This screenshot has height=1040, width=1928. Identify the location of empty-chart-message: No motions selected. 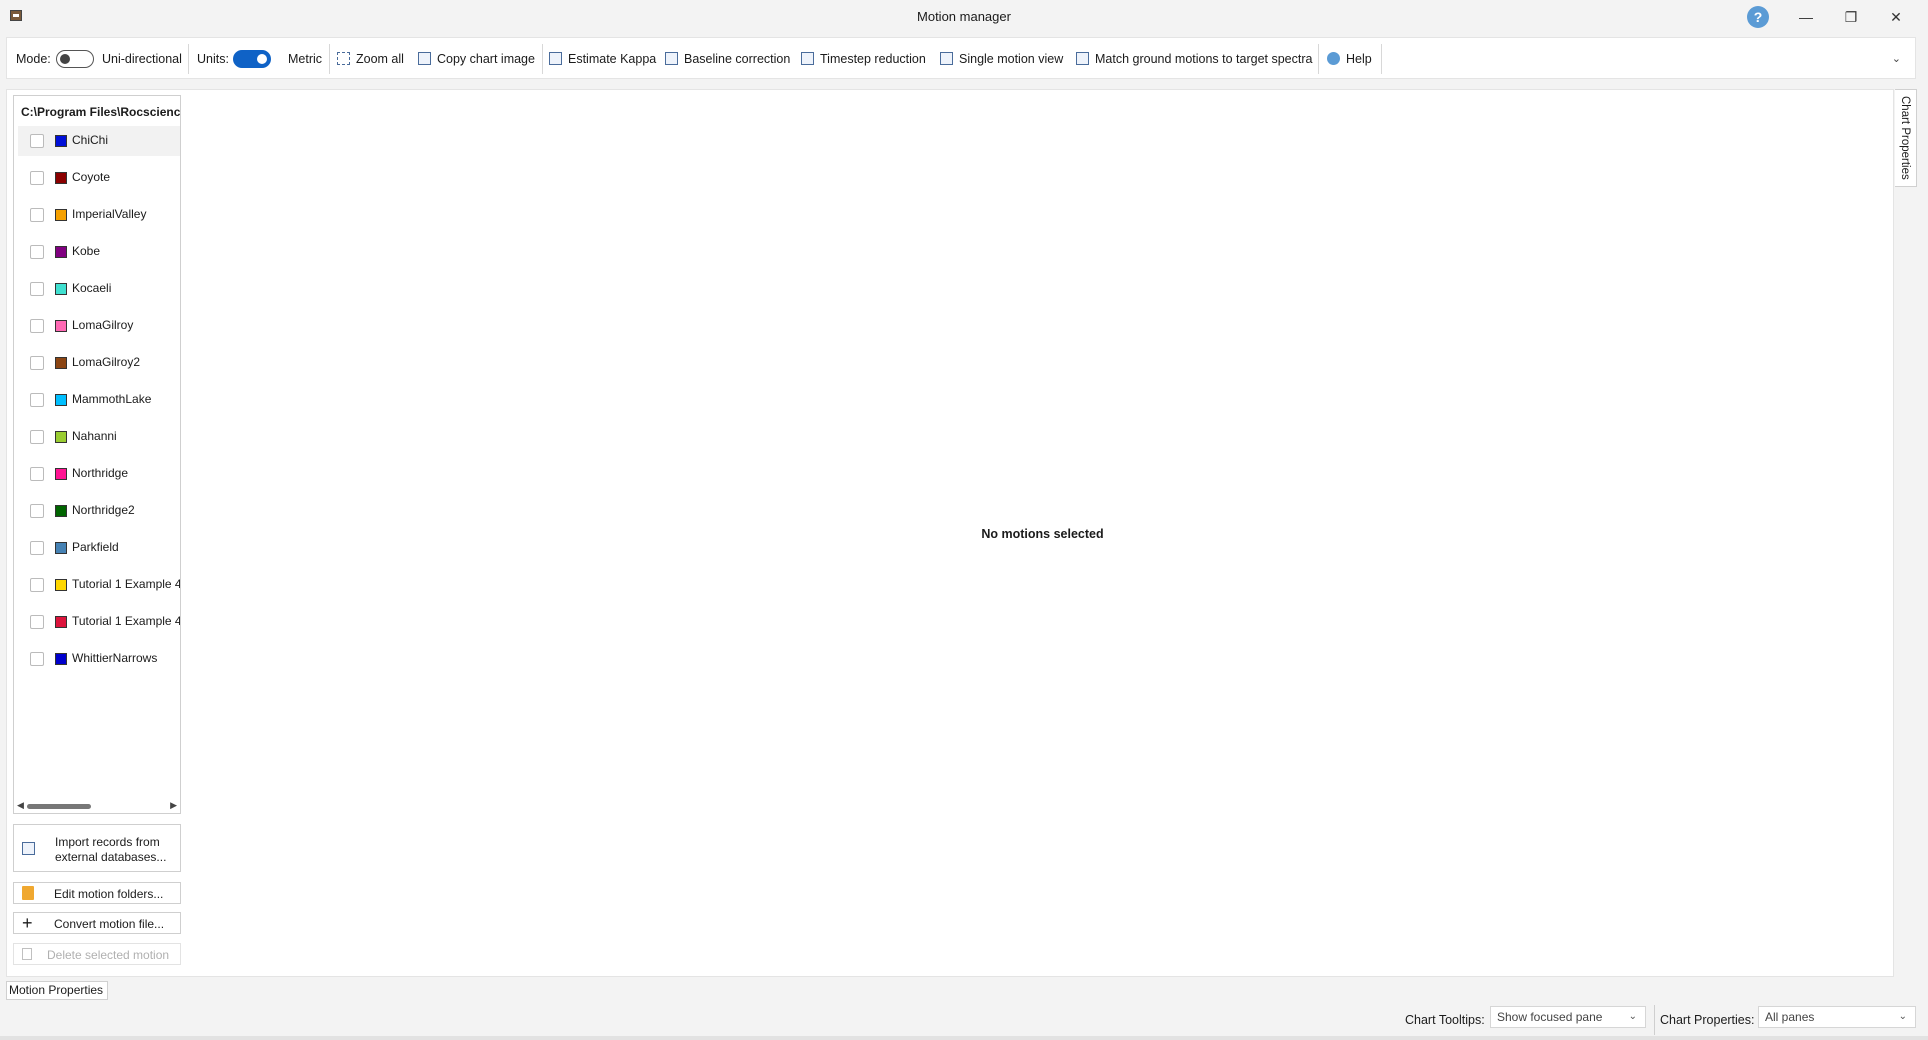
(1042, 534).